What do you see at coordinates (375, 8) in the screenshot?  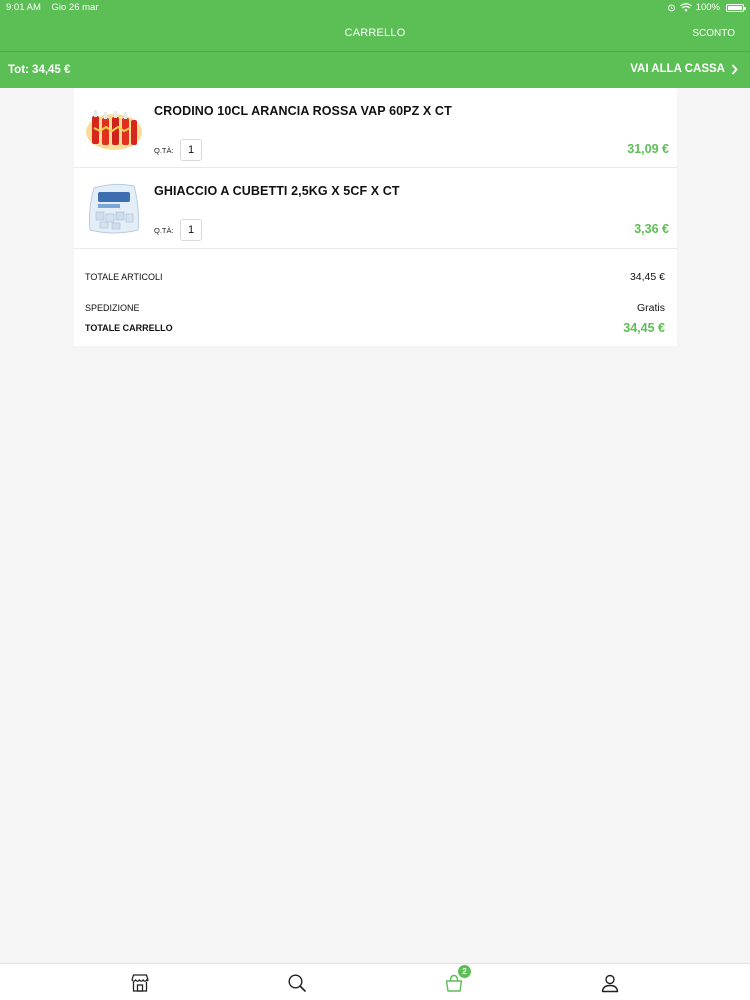 I see `status-bar: 9:01 AM Gio 26 mar 100%` at bounding box center [375, 8].